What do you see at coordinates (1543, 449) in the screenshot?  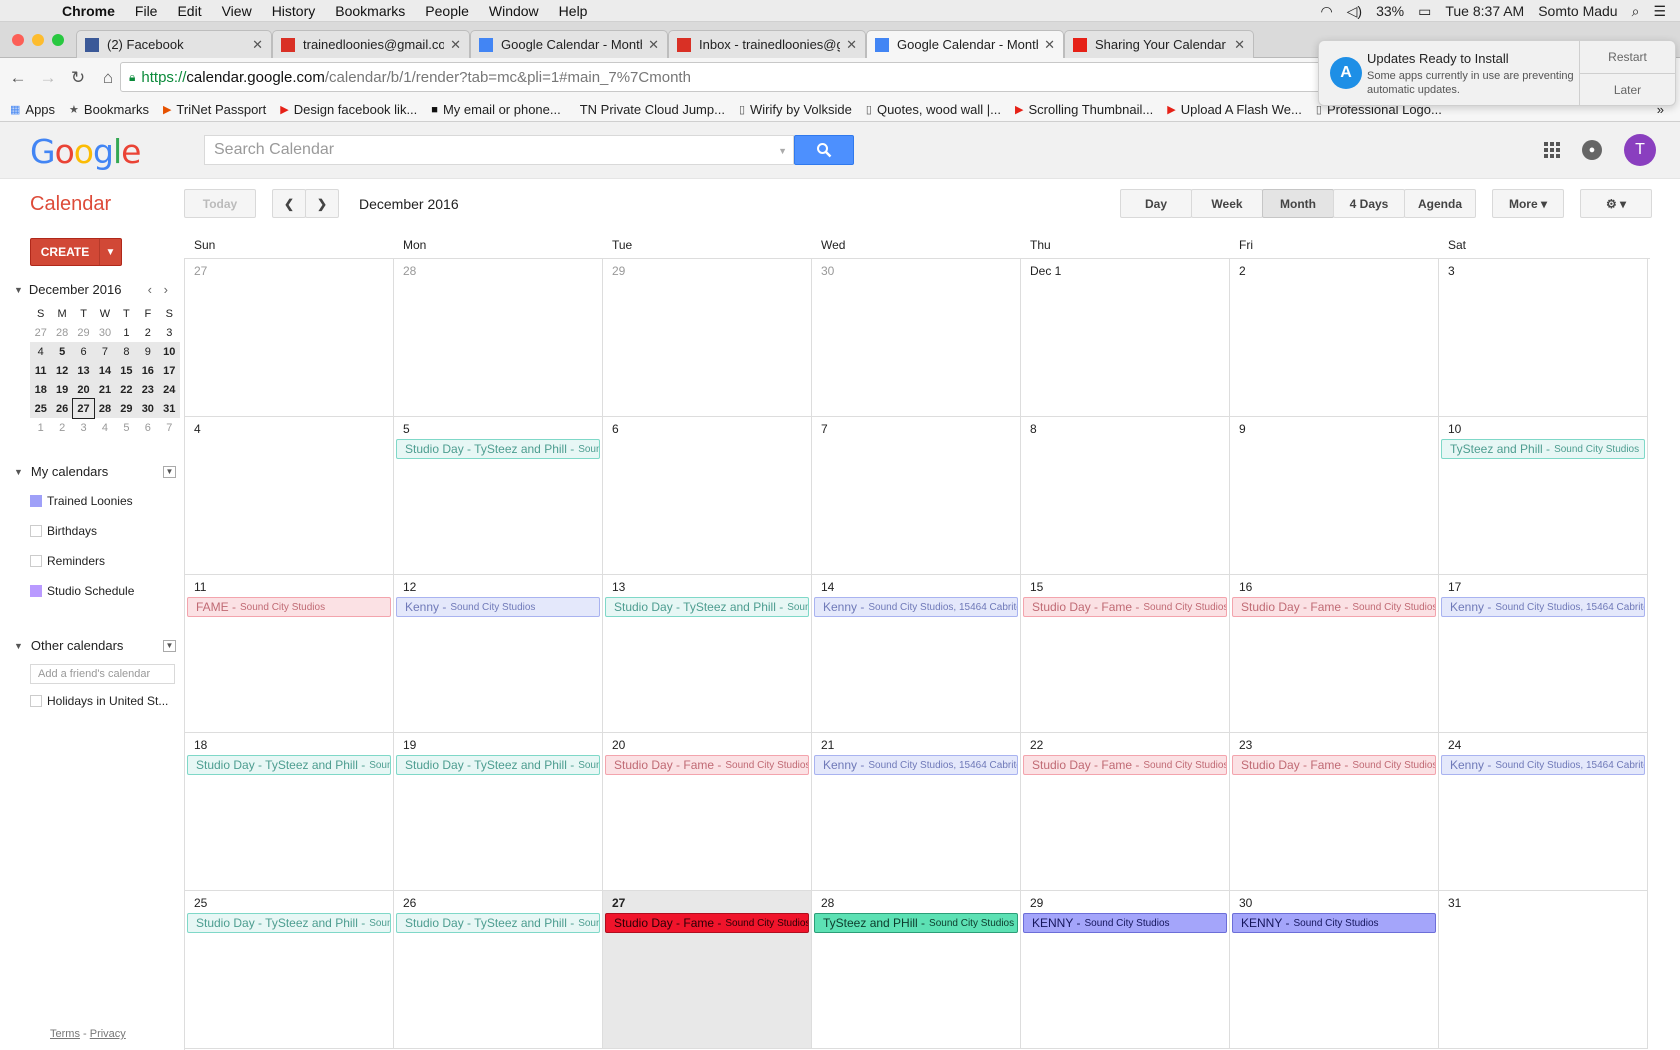 I see `calendar-event: TySteez and Phill - Sound City Studios` at bounding box center [1543, 449].